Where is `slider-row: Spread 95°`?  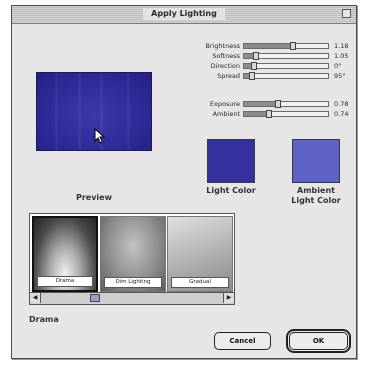 slider-row: Spread 95° is located at coordinates (261, 76).